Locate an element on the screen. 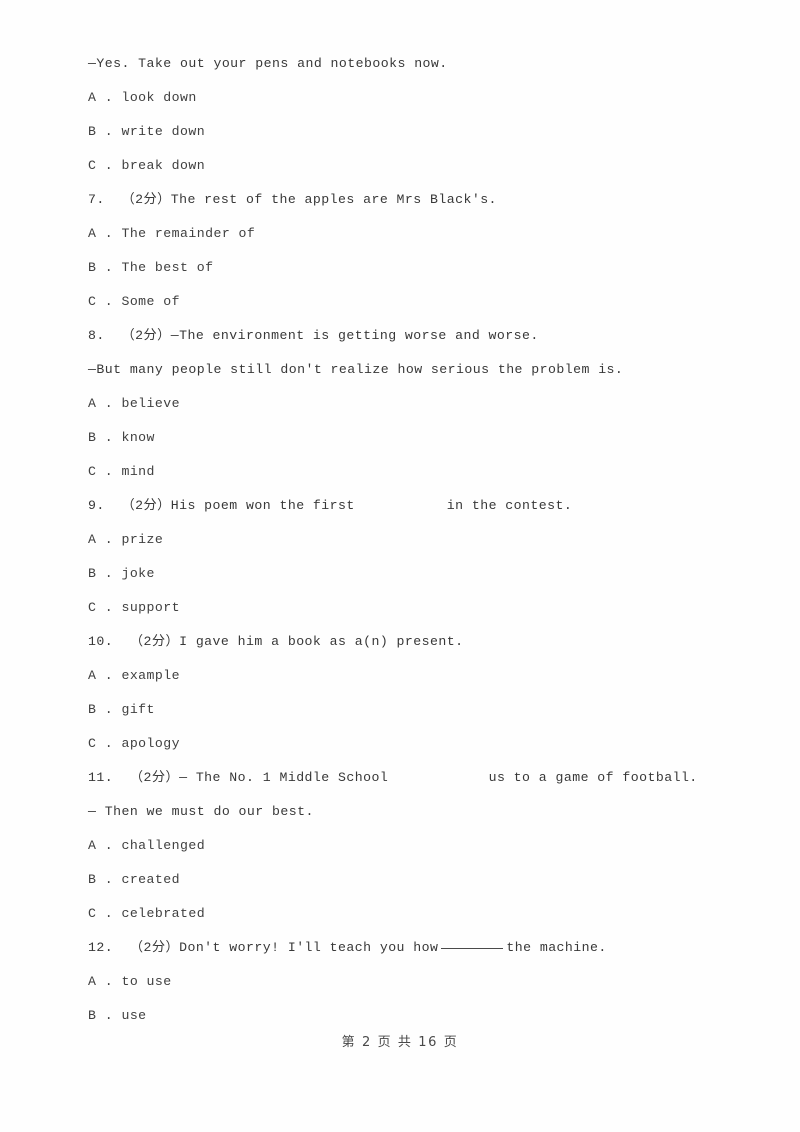 This screenshot has width=800, height=1132. stem-text-before-blank: 12. （2分）Don't worry! I'll teach you how is located at coordinates (263, 947).